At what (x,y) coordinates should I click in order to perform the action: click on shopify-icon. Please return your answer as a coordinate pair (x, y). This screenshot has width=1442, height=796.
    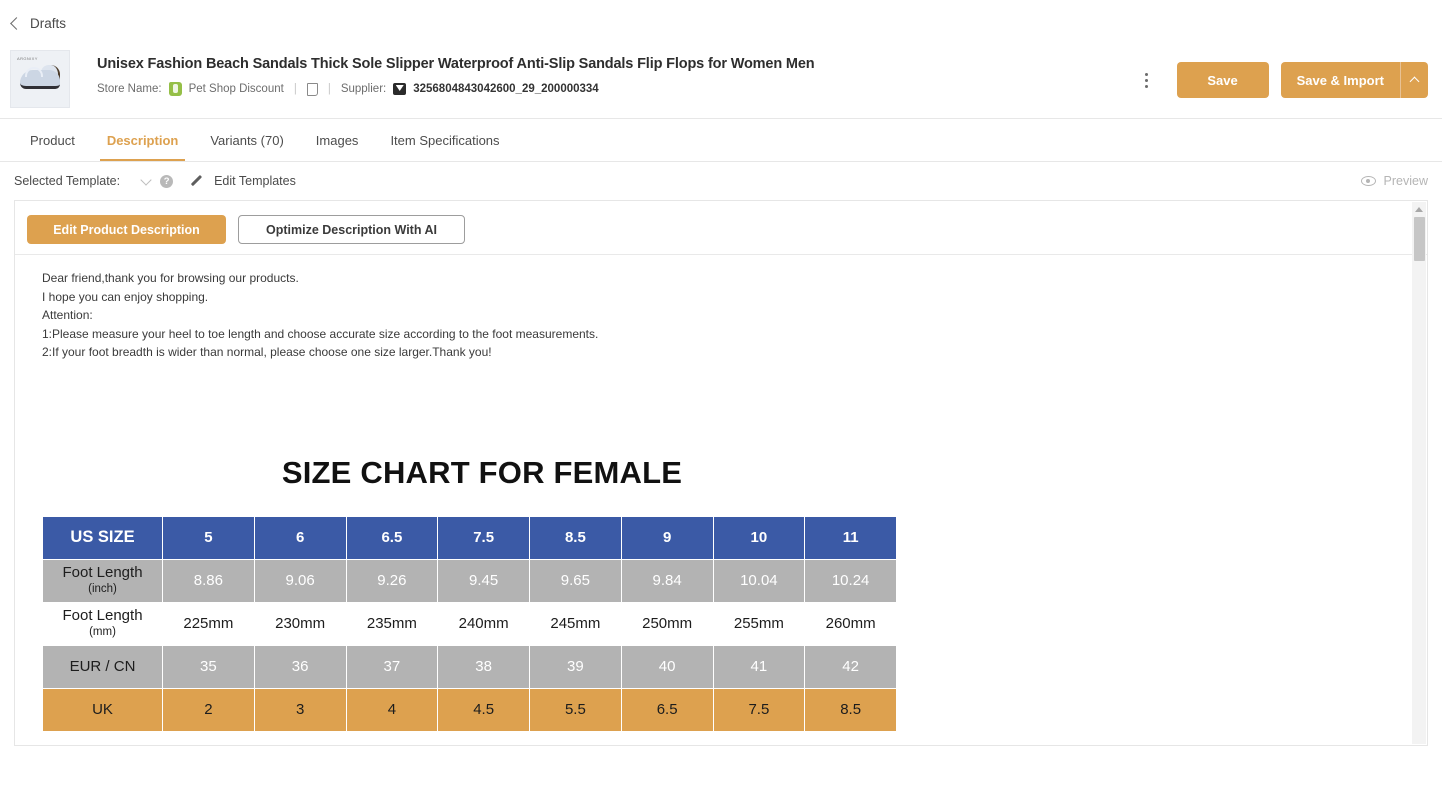
    Looking at the image, I should click on (175, 89).